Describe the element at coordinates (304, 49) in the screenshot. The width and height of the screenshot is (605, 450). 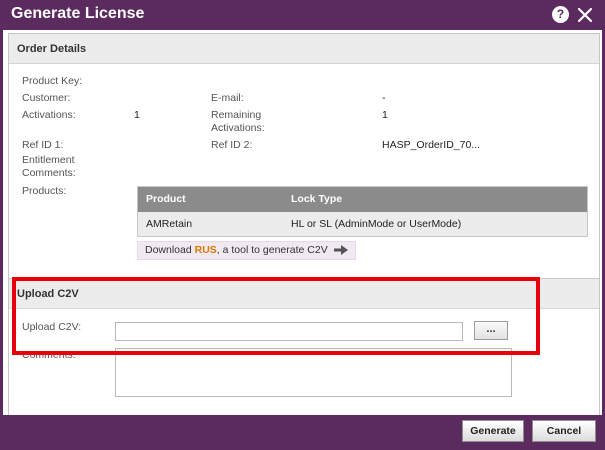
I see `order-details-header: Order Details` at that location.